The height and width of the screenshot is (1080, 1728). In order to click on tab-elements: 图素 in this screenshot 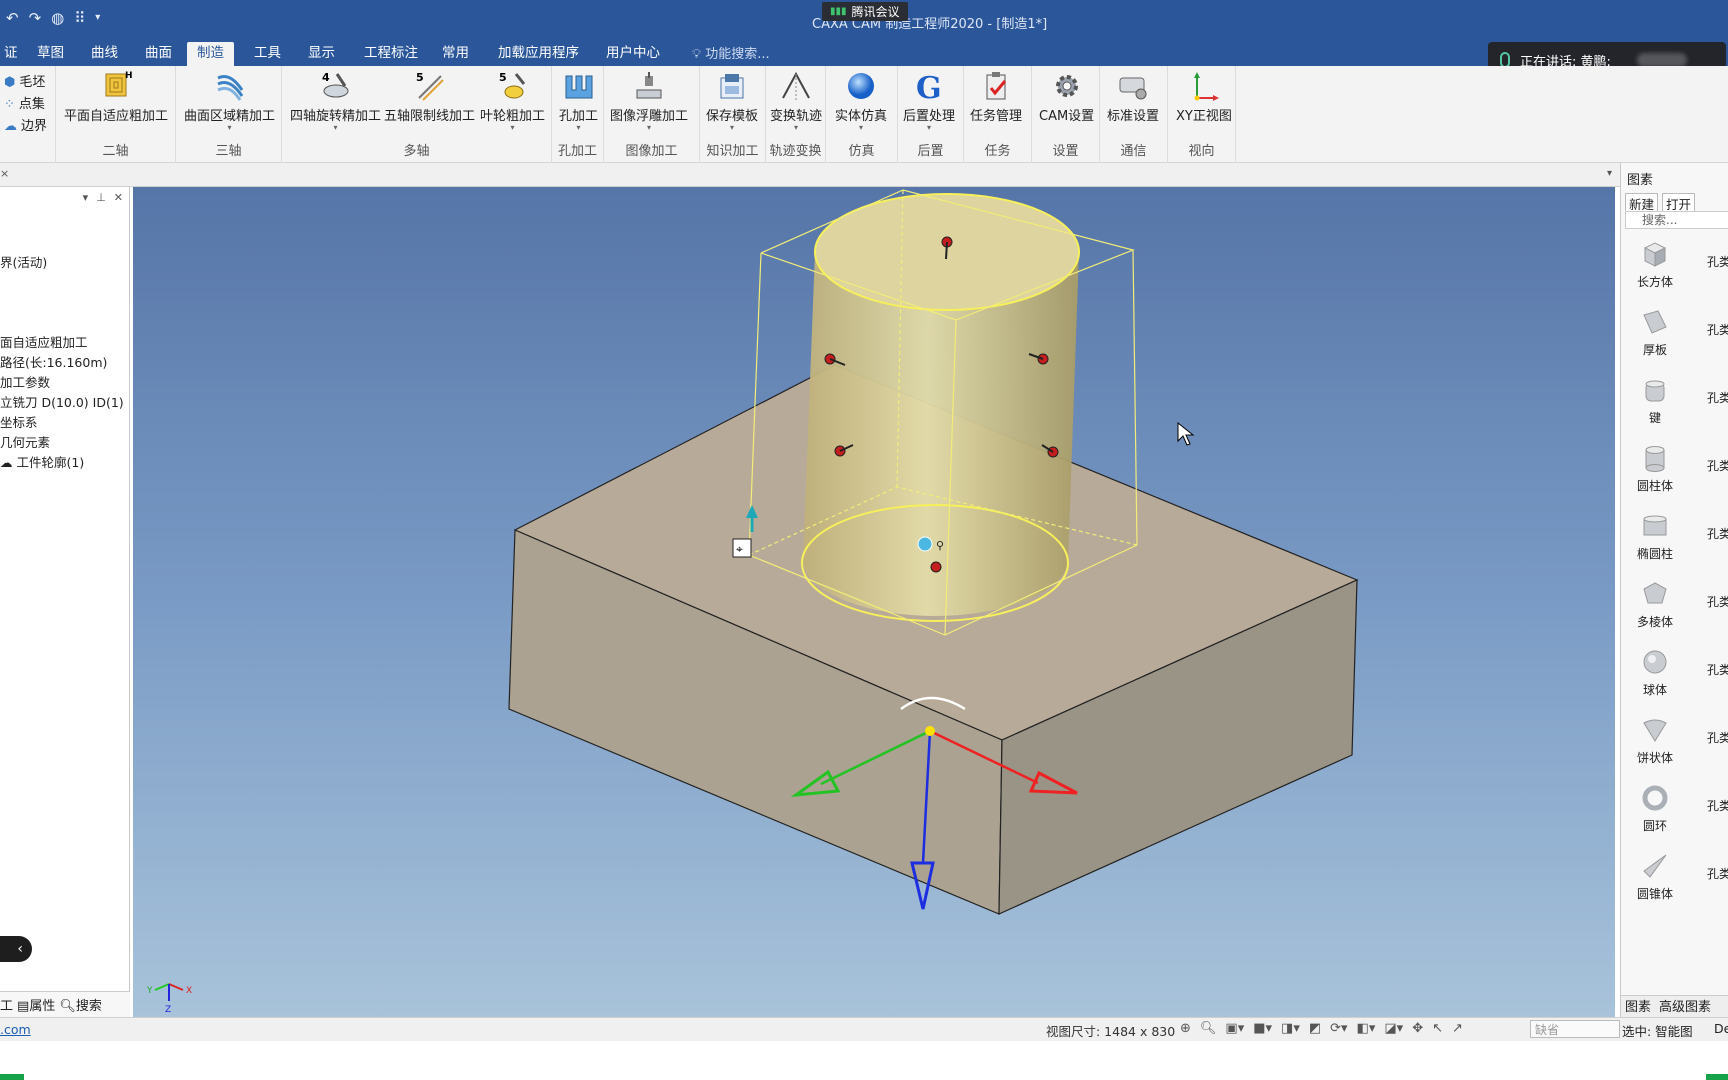, I will do `click(1638, 1006)`.